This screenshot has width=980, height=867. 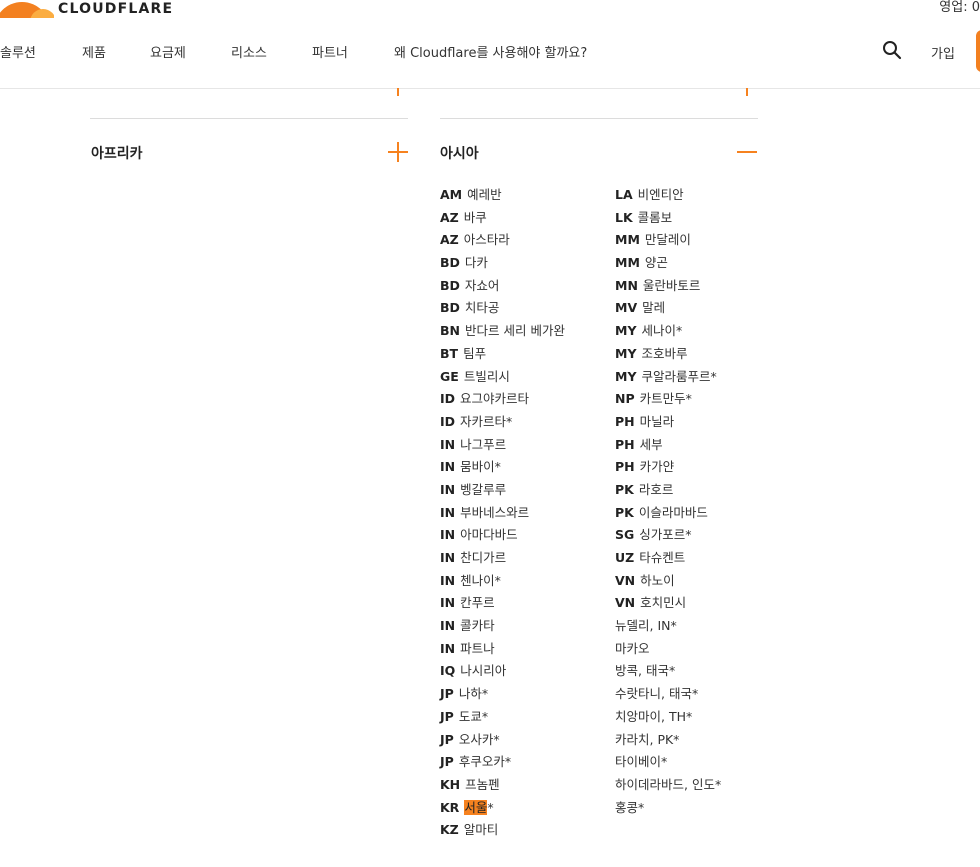 What do you see at coordinates (502, 218) in the screenshot?
I see `datacenter-item: AZ 바쿠` at bounding box center [502, 218].